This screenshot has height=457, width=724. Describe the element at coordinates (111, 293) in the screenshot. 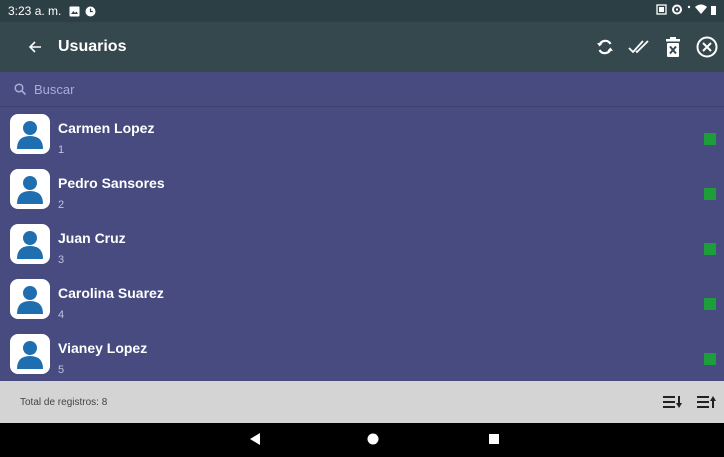

I see `user-name: Carolina Suarez` at that location.